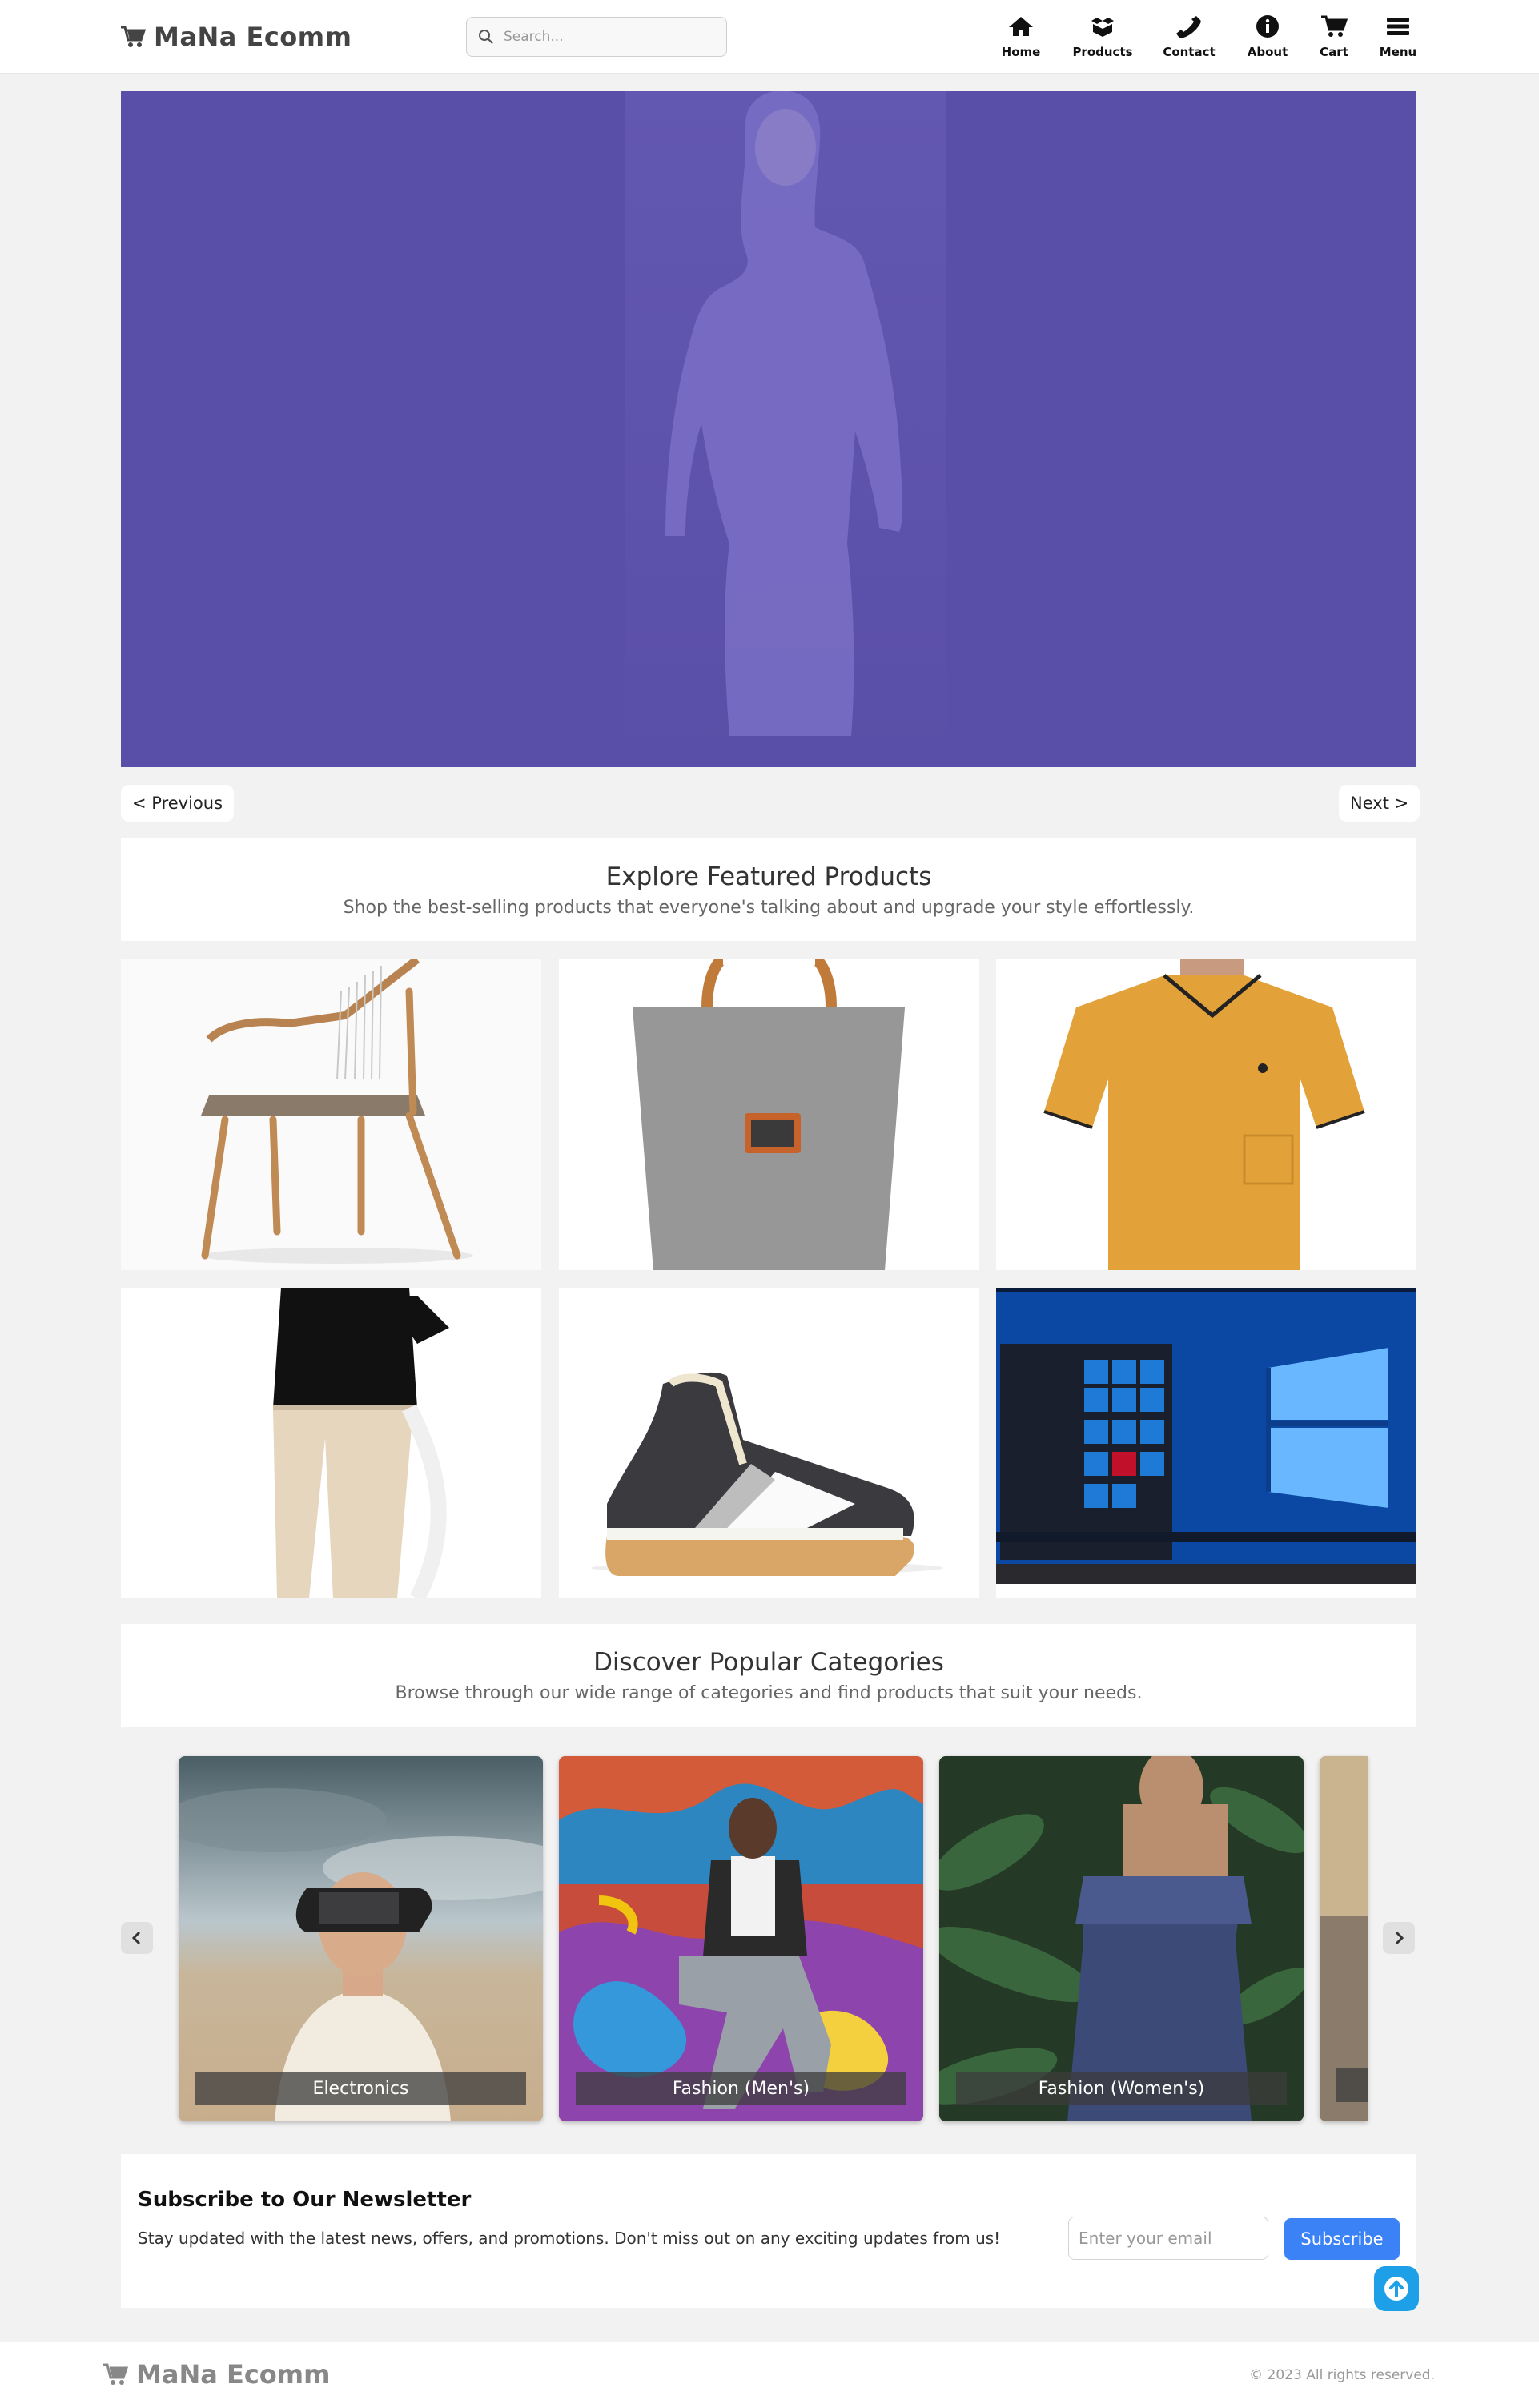 The width and height of the screenshot is (1539, 2408). Describe the element at coordinates (1398, 37) in the screenshot. I see `nav-menu: Menu` at that location.